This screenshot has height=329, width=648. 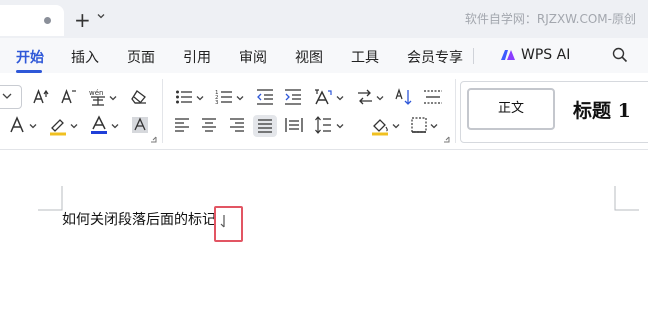 What do you see at coordinates (224, 97) in the screenshot?
I see `numbering-icon: 1 2 3` at bounding box center [224, 97].